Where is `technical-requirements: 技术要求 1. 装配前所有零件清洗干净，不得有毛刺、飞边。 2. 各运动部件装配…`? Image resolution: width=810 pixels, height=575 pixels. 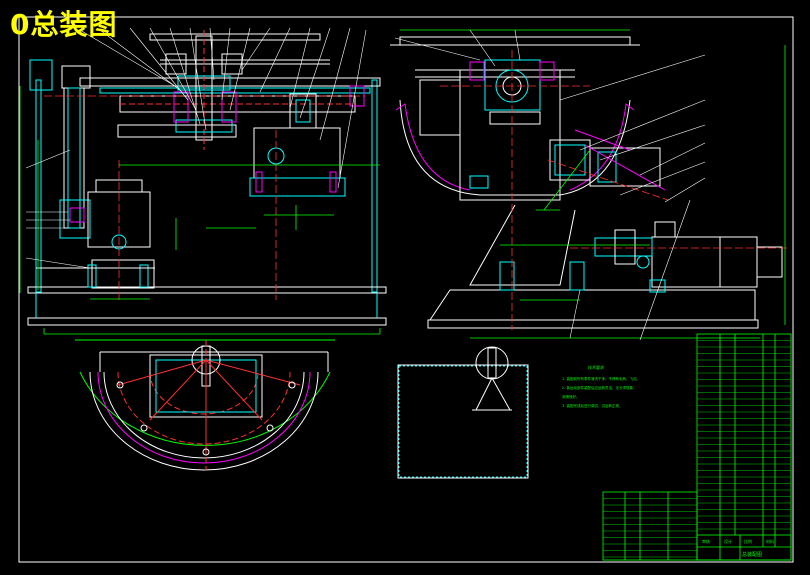 technical-requirements: 技术要求 1. 装配前所有零件清洗干净，不得有毛刺、飞边。 2. 各运动部件装配… is located at coordinates (627, 388).